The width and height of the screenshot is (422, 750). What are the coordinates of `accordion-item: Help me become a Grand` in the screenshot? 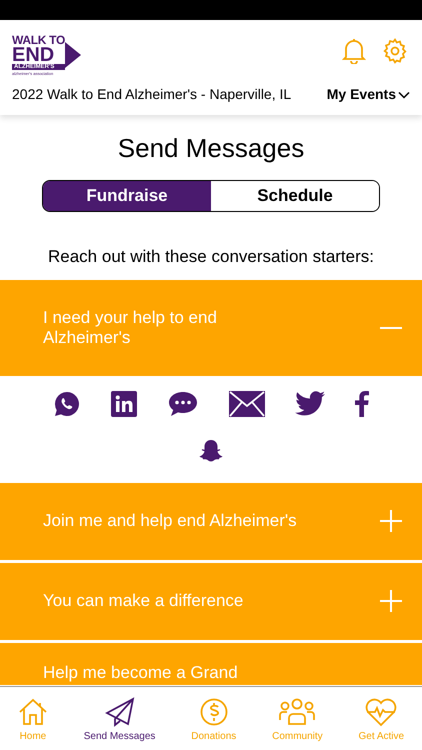 It's located at (211, 663).